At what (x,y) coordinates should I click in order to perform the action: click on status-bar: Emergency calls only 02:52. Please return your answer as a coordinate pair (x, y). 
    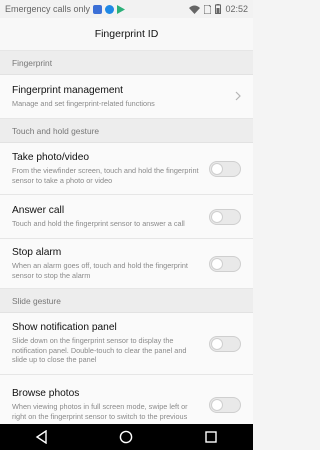
    Looking at the image, I should click on (126, 9).